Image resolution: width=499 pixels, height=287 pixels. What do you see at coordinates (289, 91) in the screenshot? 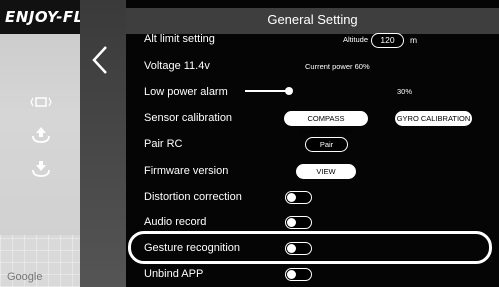
I see `low-power-slider-knob` at bounding box center [289, 91].